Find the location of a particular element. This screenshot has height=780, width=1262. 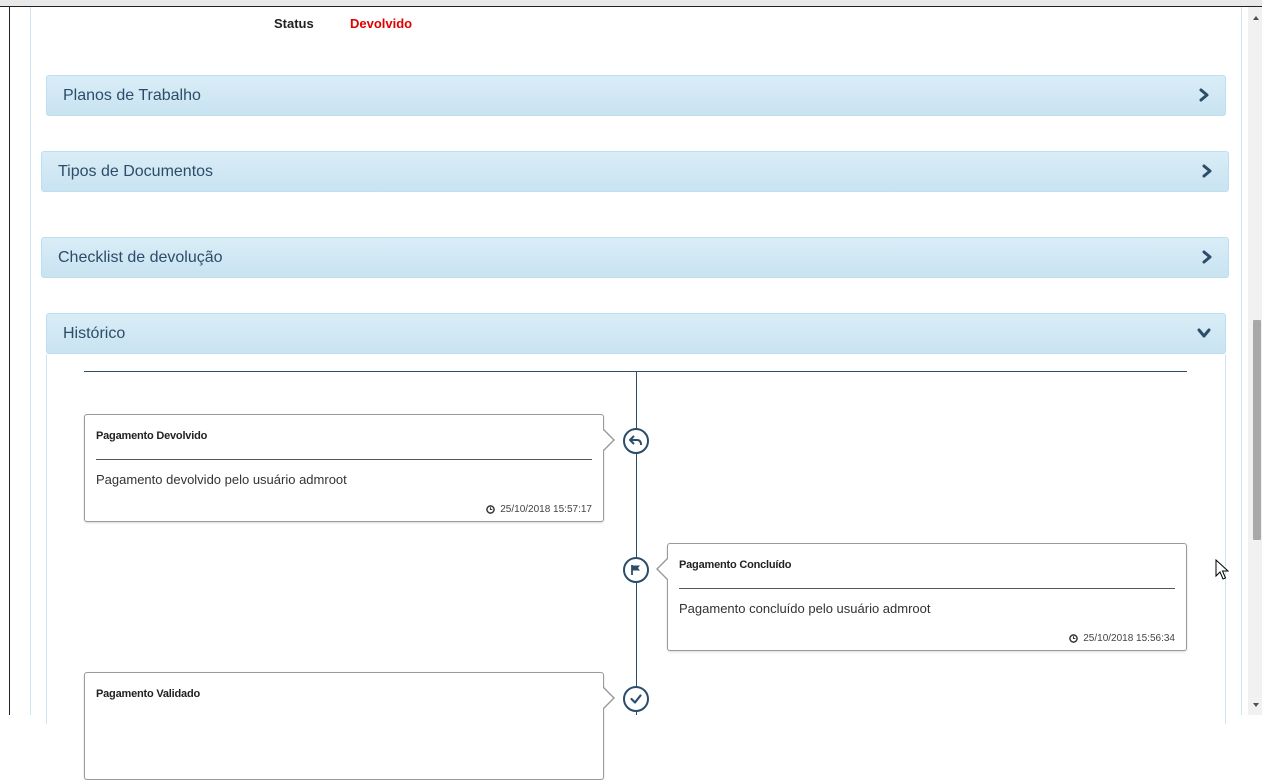

timeline-badge-validado is located at coordinates (636, 699).